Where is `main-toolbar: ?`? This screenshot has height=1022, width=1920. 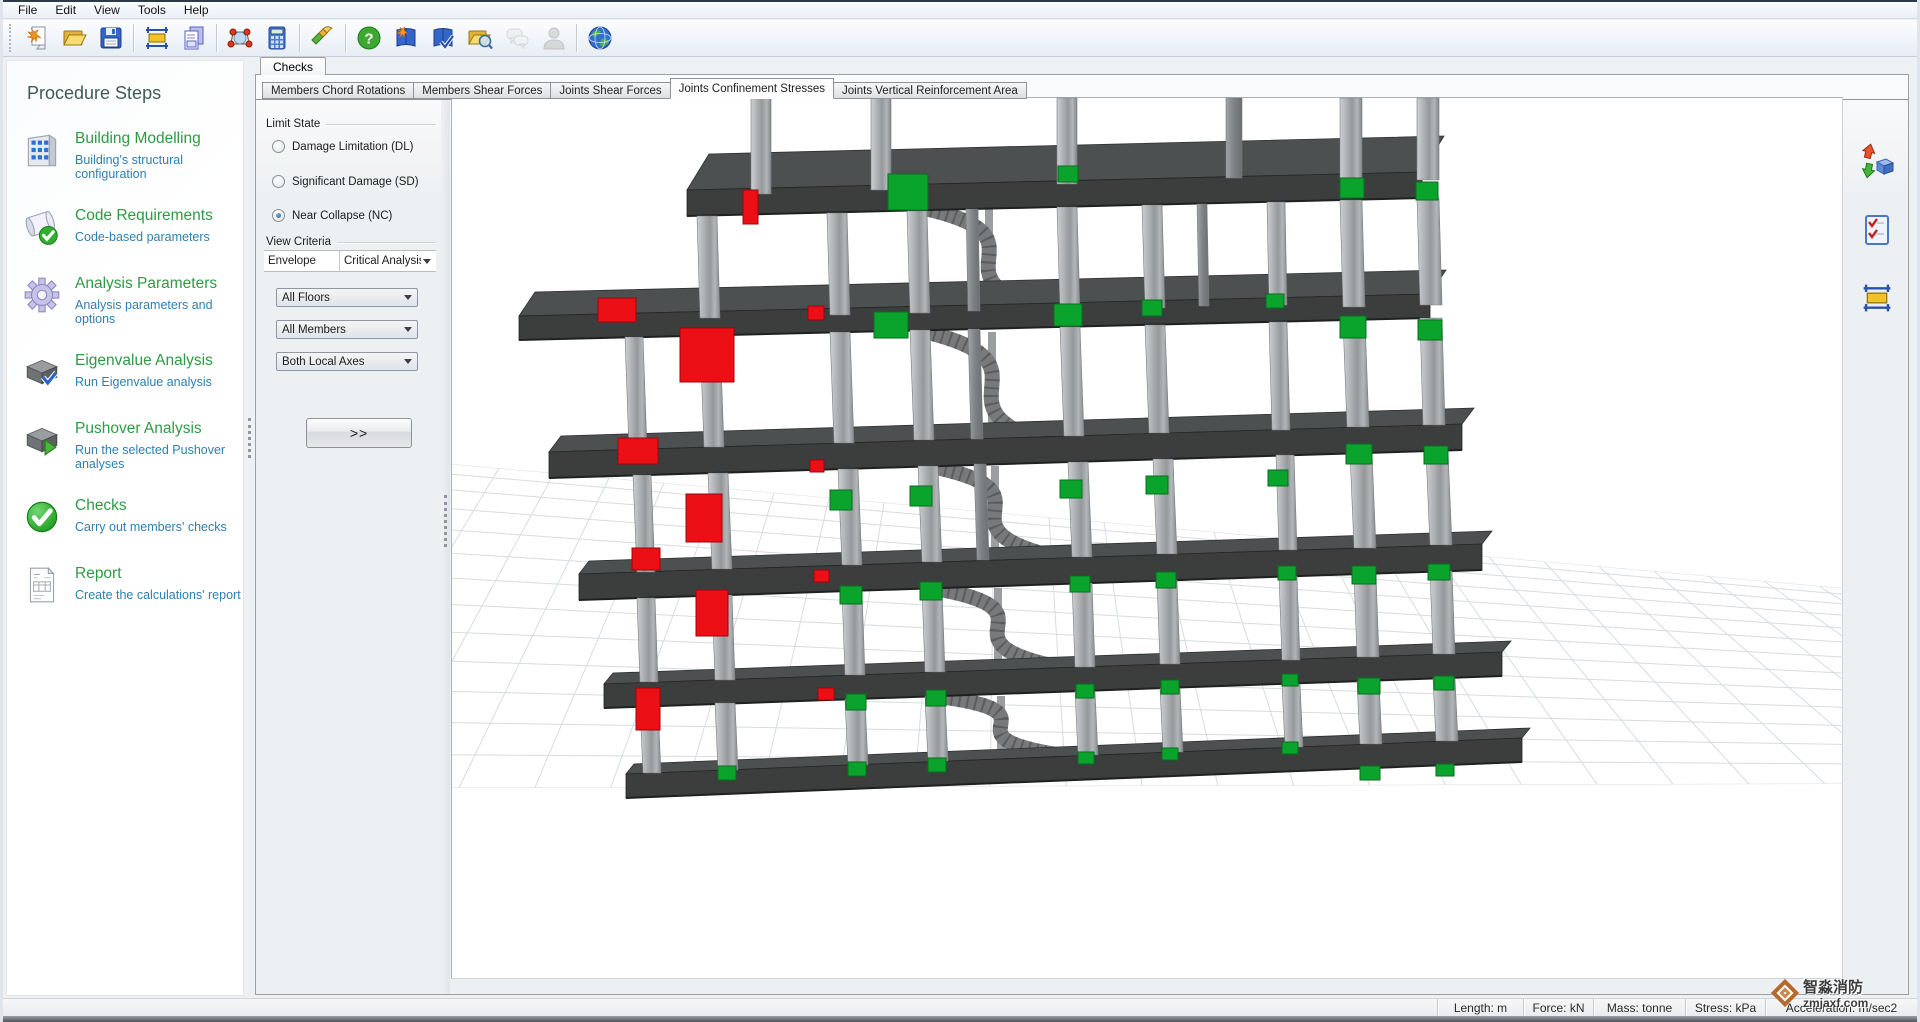
main-toolbar: ? is located at coordinates (960, 38).